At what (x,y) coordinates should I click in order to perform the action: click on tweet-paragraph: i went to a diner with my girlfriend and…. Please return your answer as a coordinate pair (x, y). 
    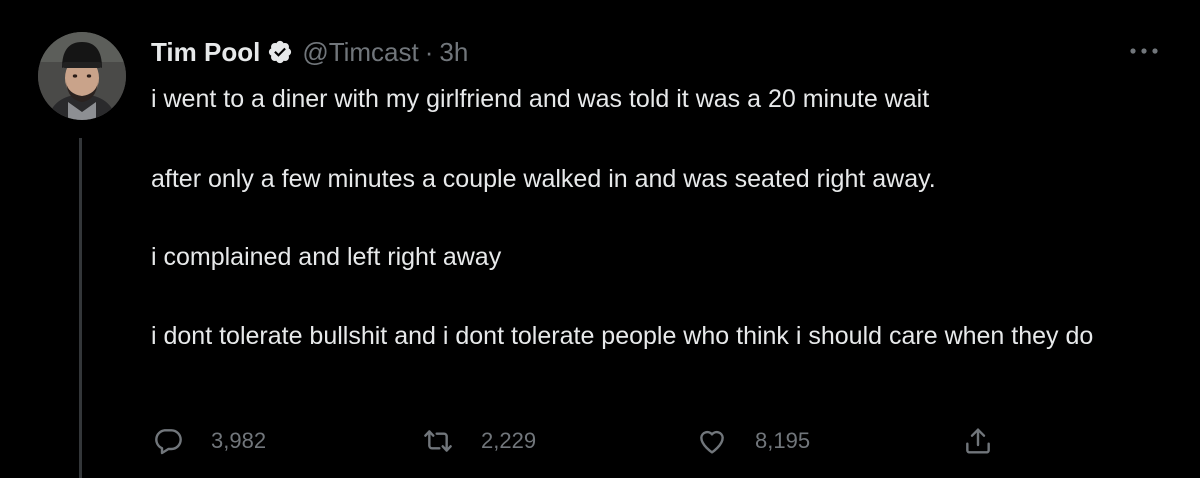
    Looking at the image, I should click on (540, 99).